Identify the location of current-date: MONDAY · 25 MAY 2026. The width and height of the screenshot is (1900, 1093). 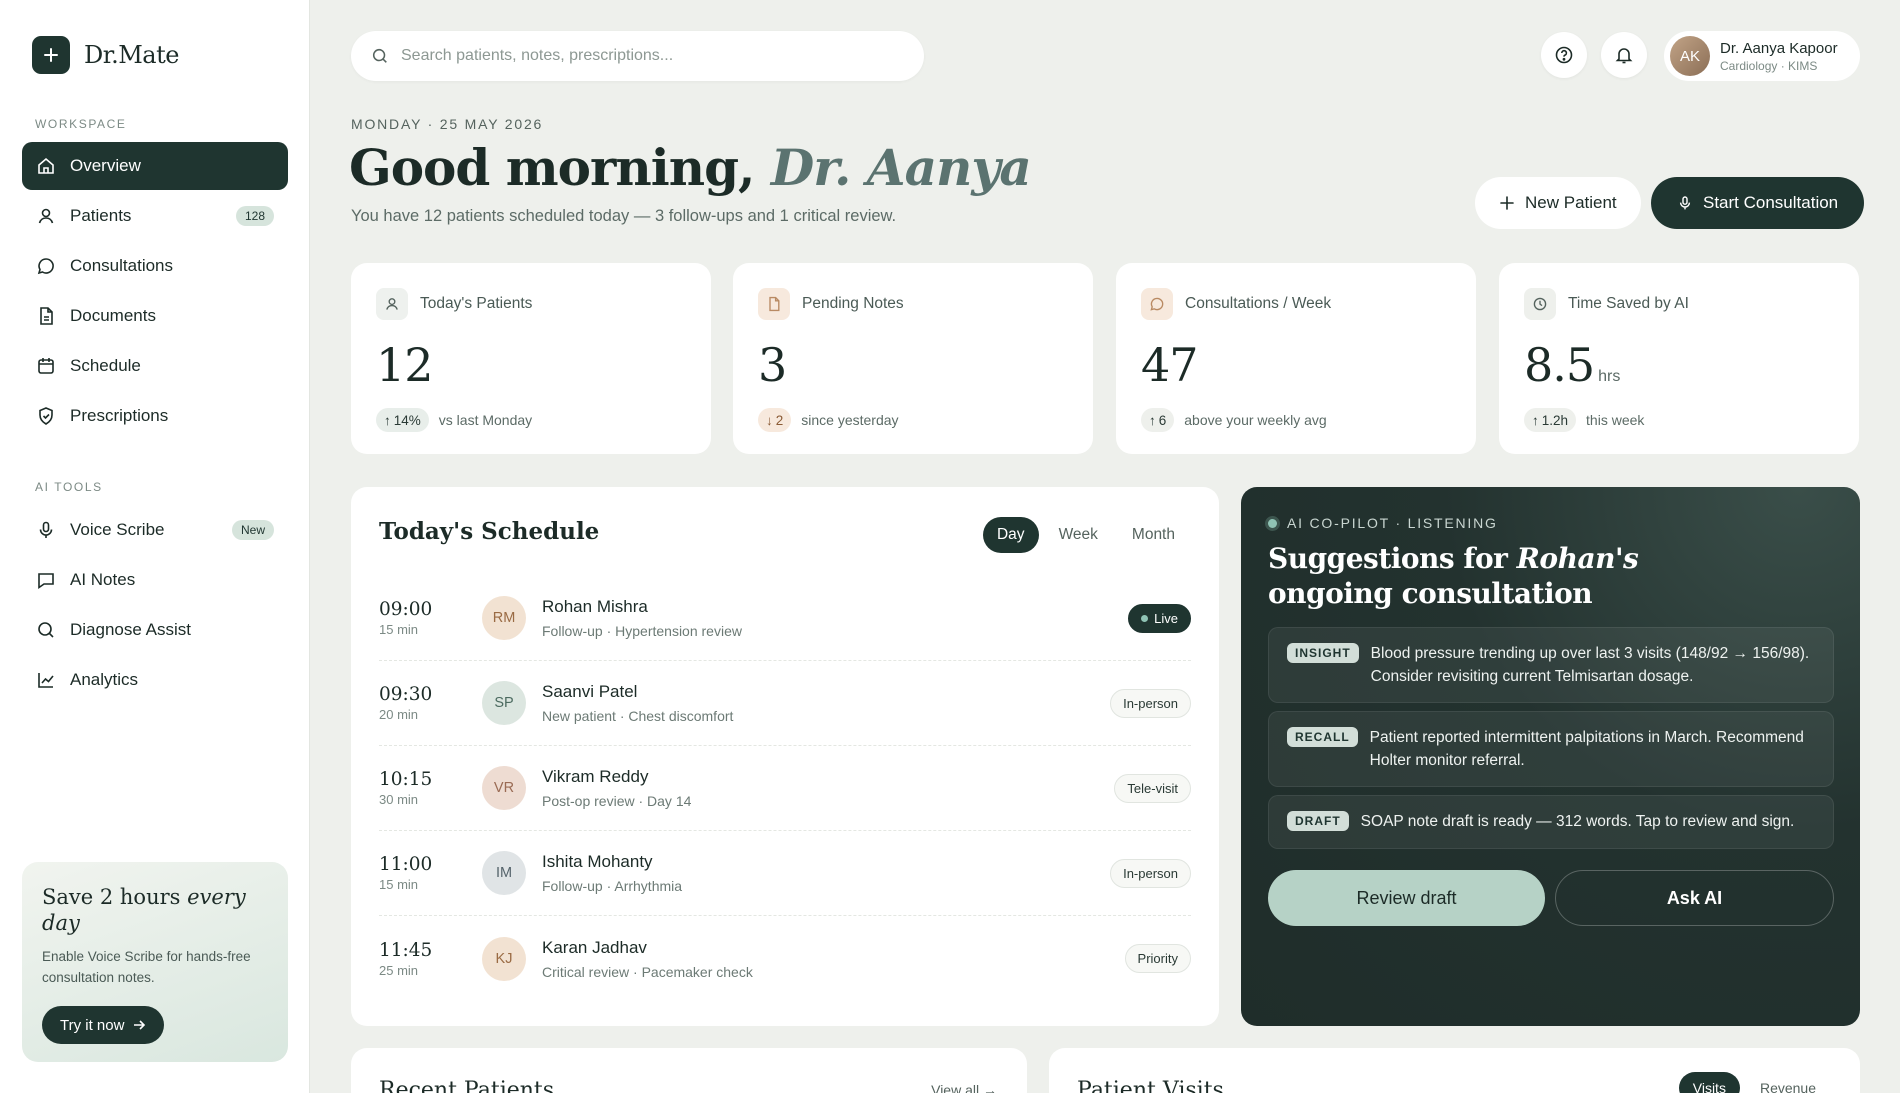
(447, 124).